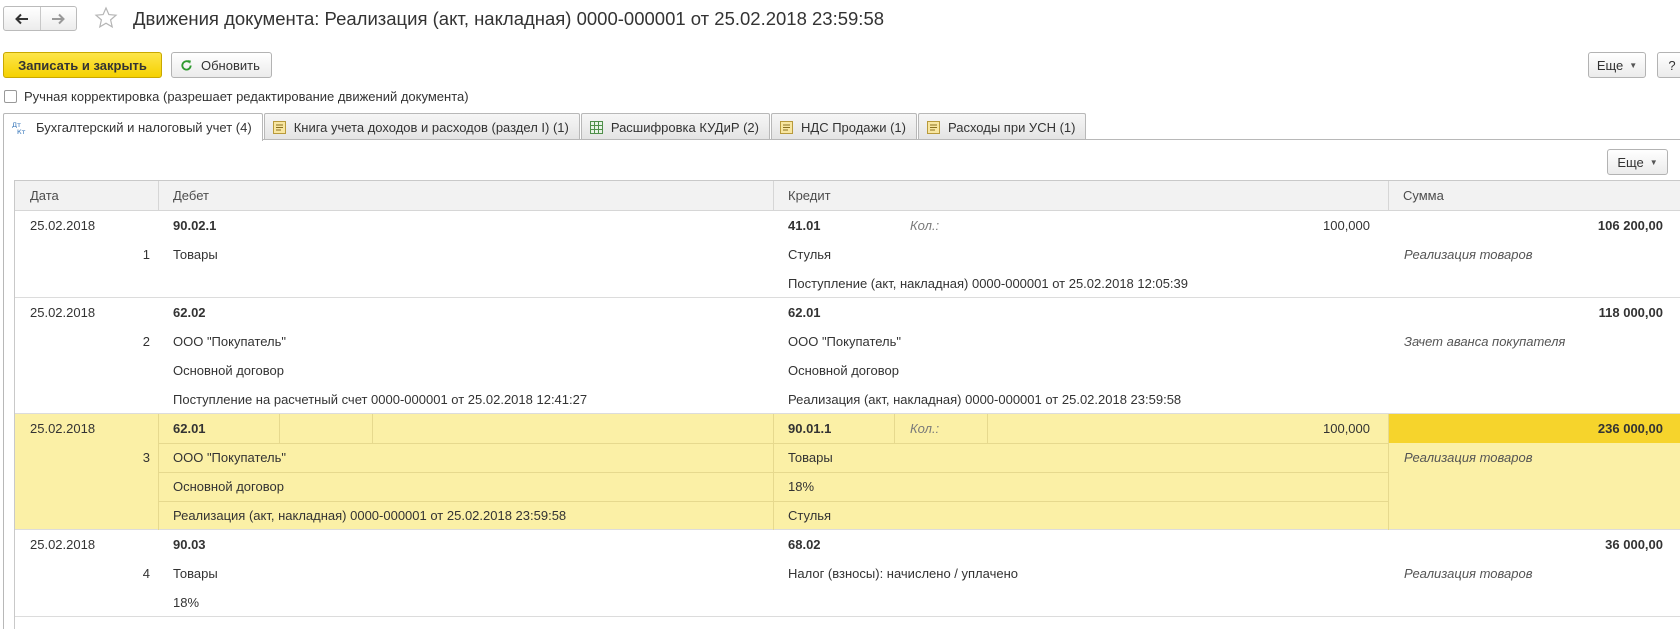  I want to click on credit-account: 62.01, so click(804, 312).